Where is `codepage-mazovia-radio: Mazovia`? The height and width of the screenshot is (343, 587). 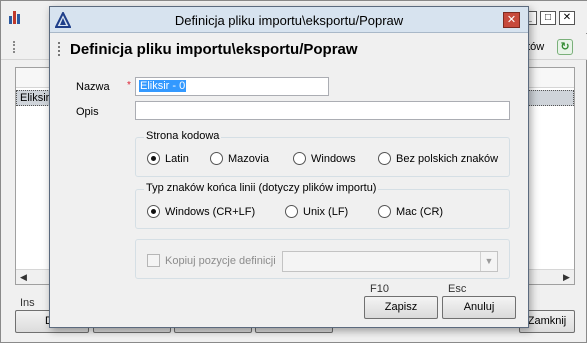 codepage-mazovia-radio: Mazovia is located at coordinates (239, 158).